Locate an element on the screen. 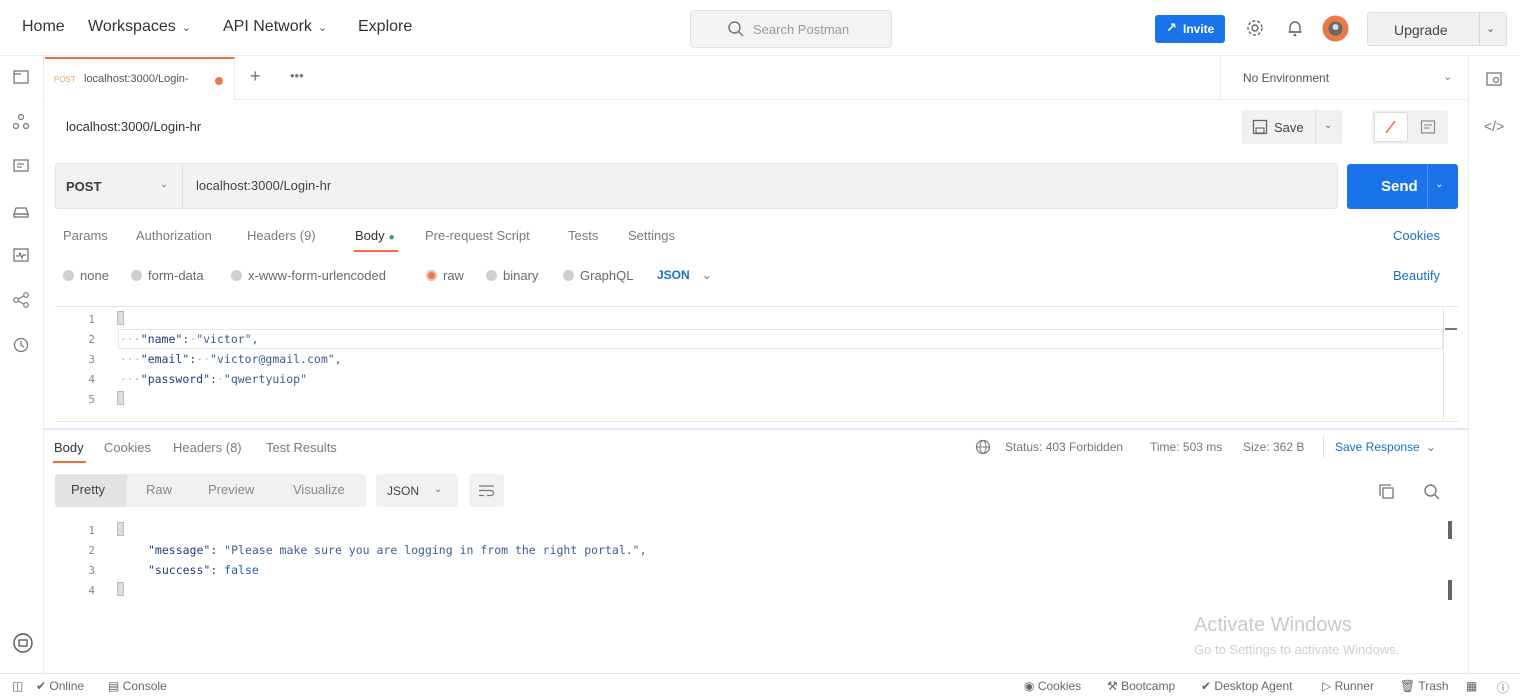  pane-divider is located at coordinates (756, 429).